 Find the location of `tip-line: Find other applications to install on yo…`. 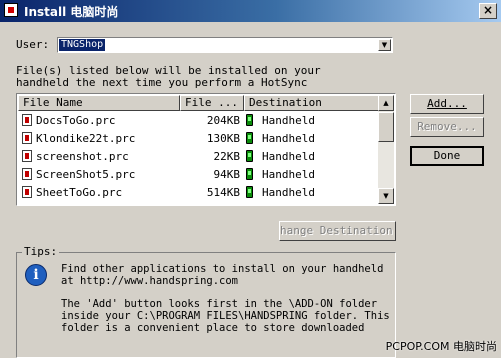

tip-line: Find other applications to install on yo… is located at coordinates (222, 269).